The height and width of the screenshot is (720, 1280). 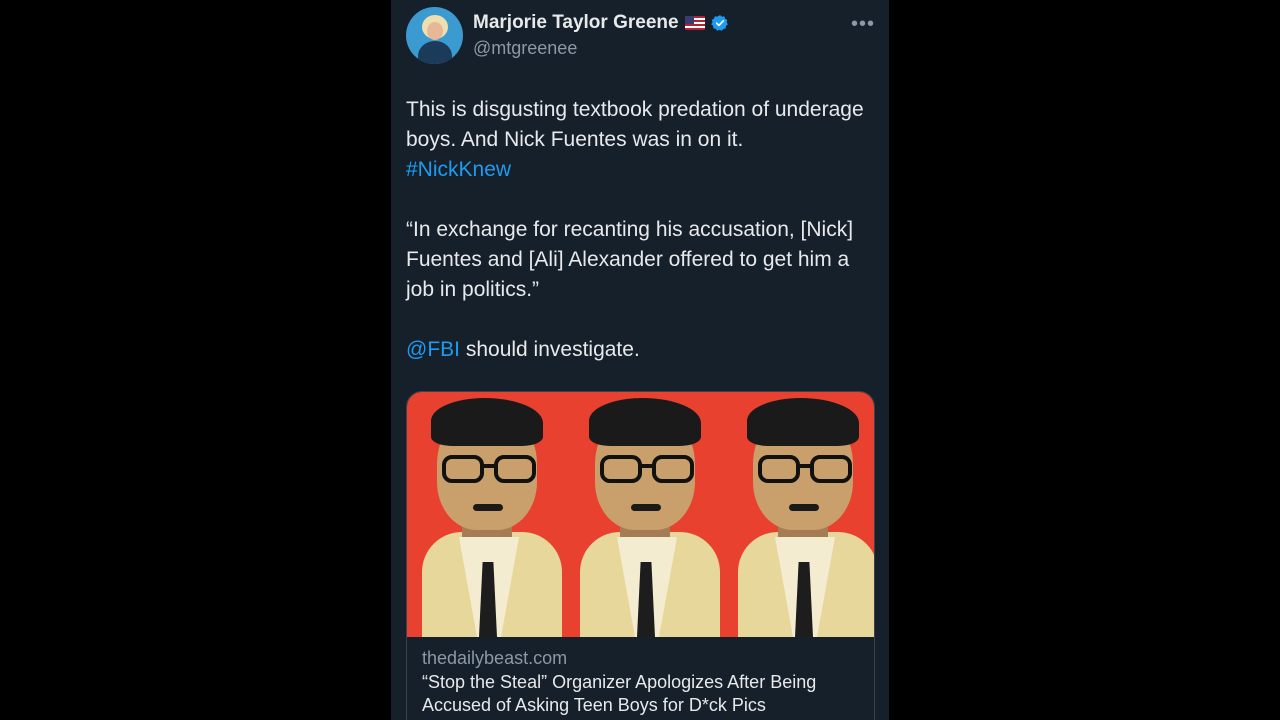 I want to click on author-name: Marjorie Taylor Greene, so click(x=576, y=23).